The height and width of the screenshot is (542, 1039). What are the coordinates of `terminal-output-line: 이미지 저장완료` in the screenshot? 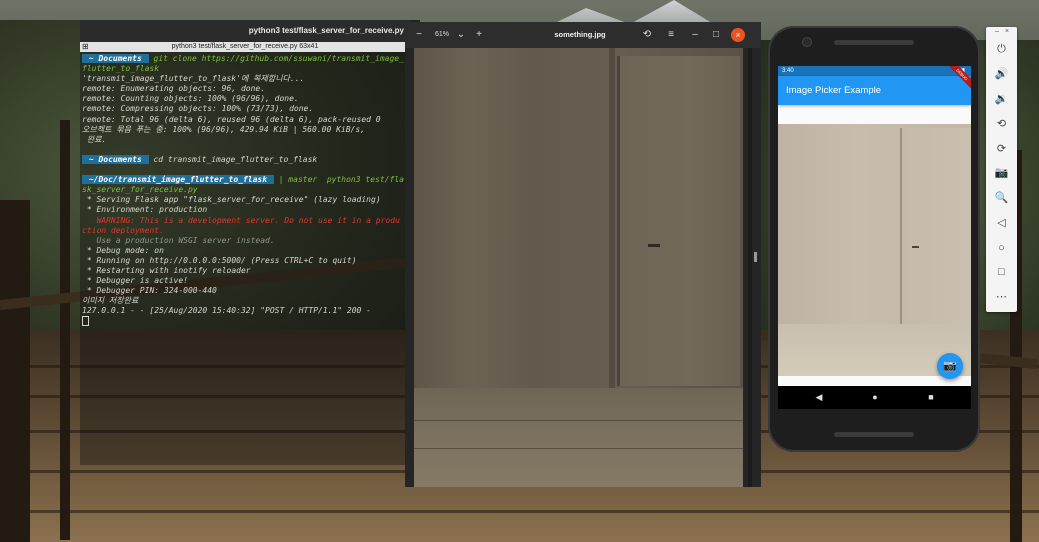 It's located at (110, 301).